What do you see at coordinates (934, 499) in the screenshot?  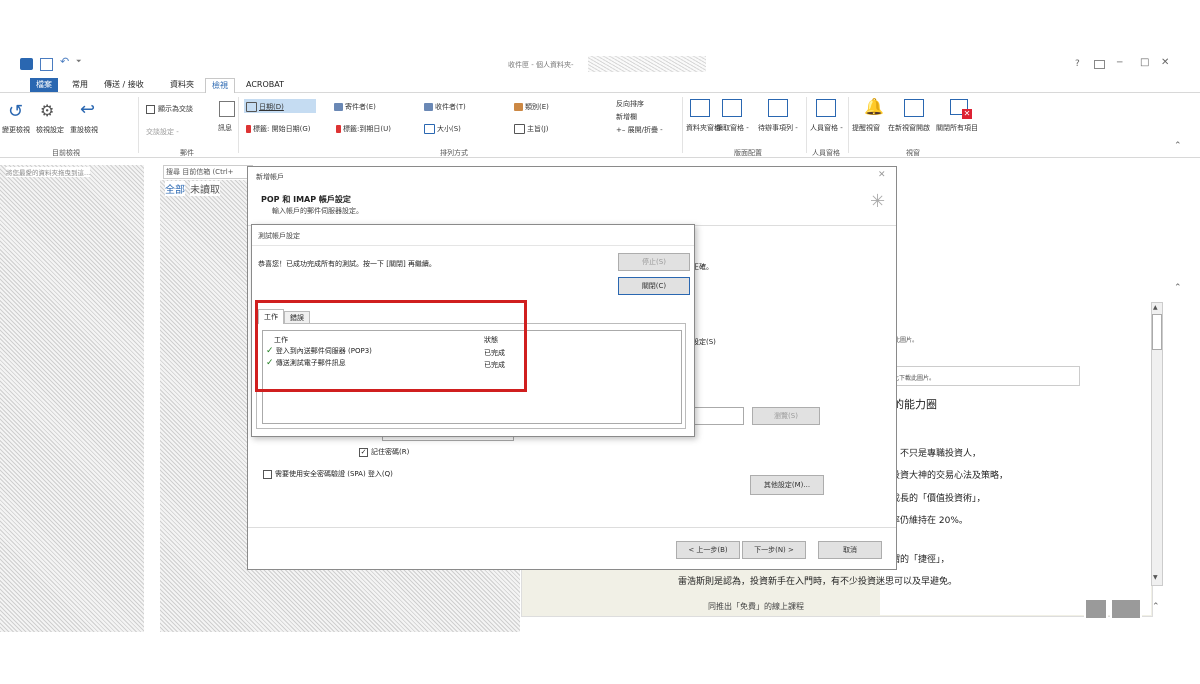 I see `reading-p3: 定成長的「價值投資術」，` at bounding box center [934, 499].